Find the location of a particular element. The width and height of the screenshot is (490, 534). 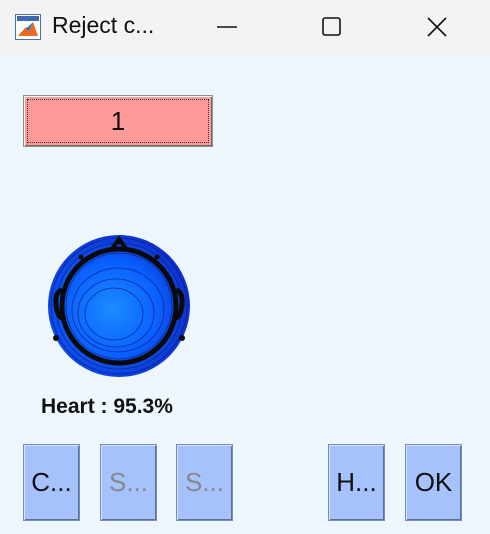

minimize-button is located at coordinates (226, 28).